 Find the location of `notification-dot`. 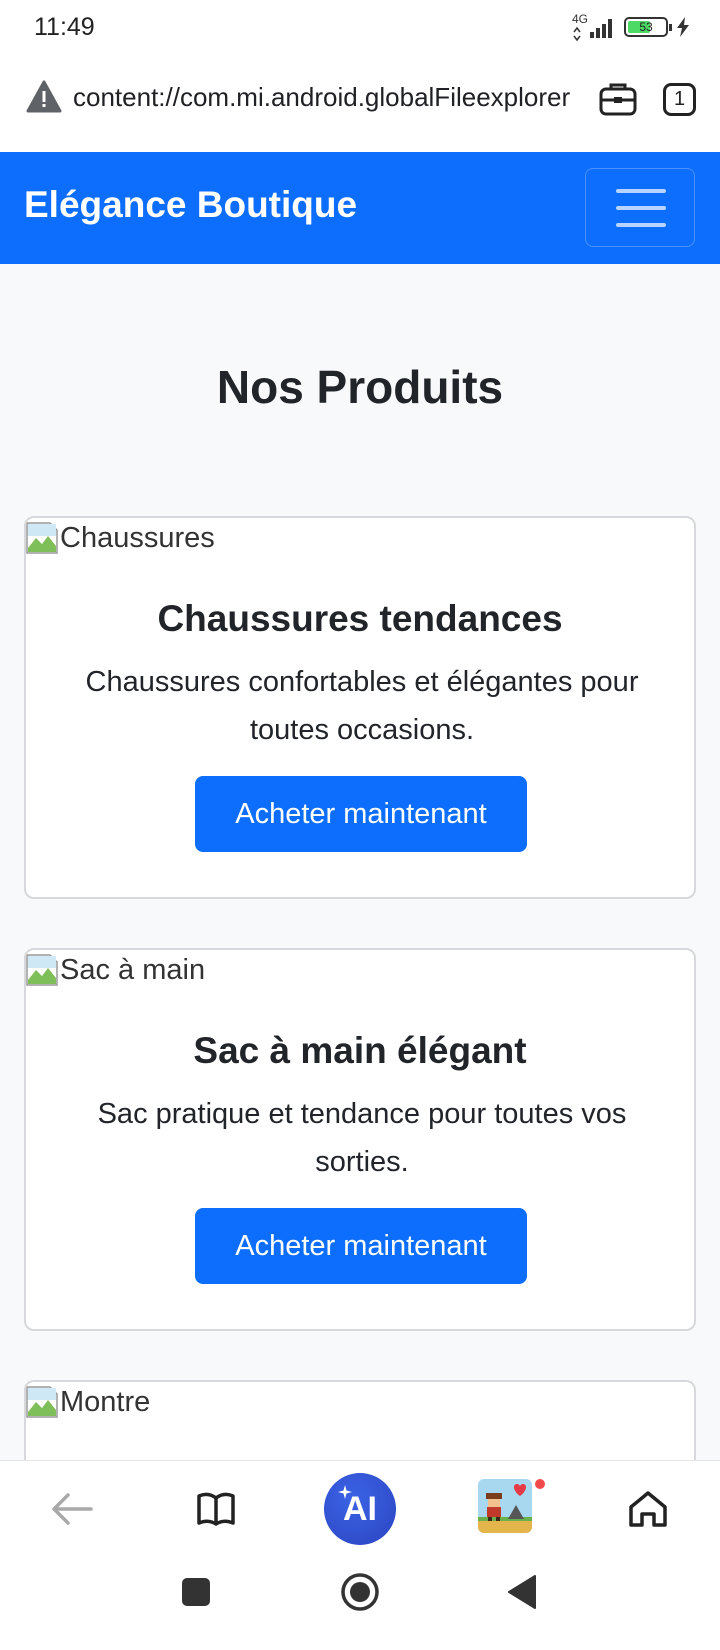

notification-dot is located at coordinates (540, 1484).